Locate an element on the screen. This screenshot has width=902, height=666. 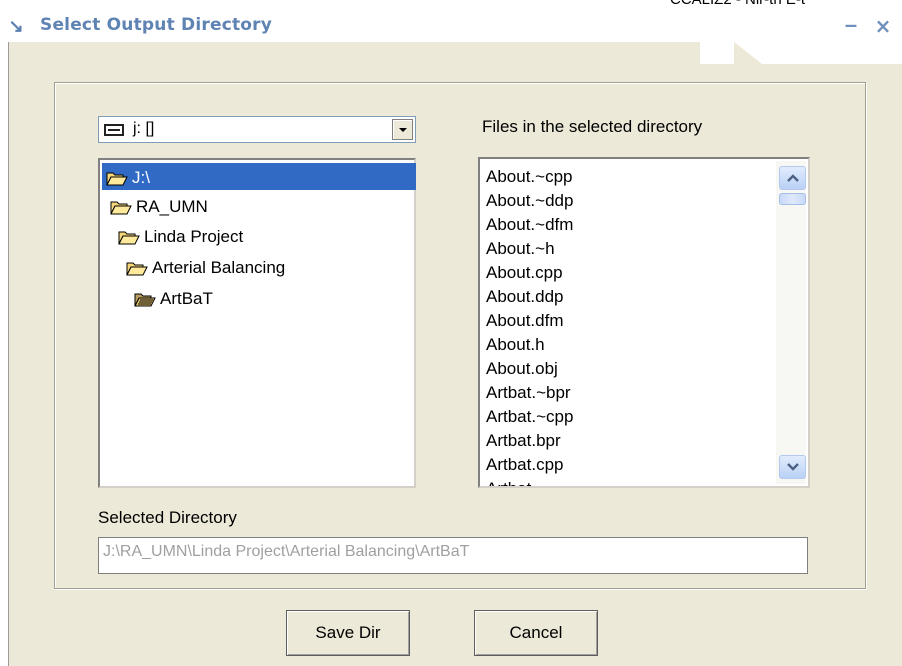
chevron-up-icon is located at coordinates (793, 178).